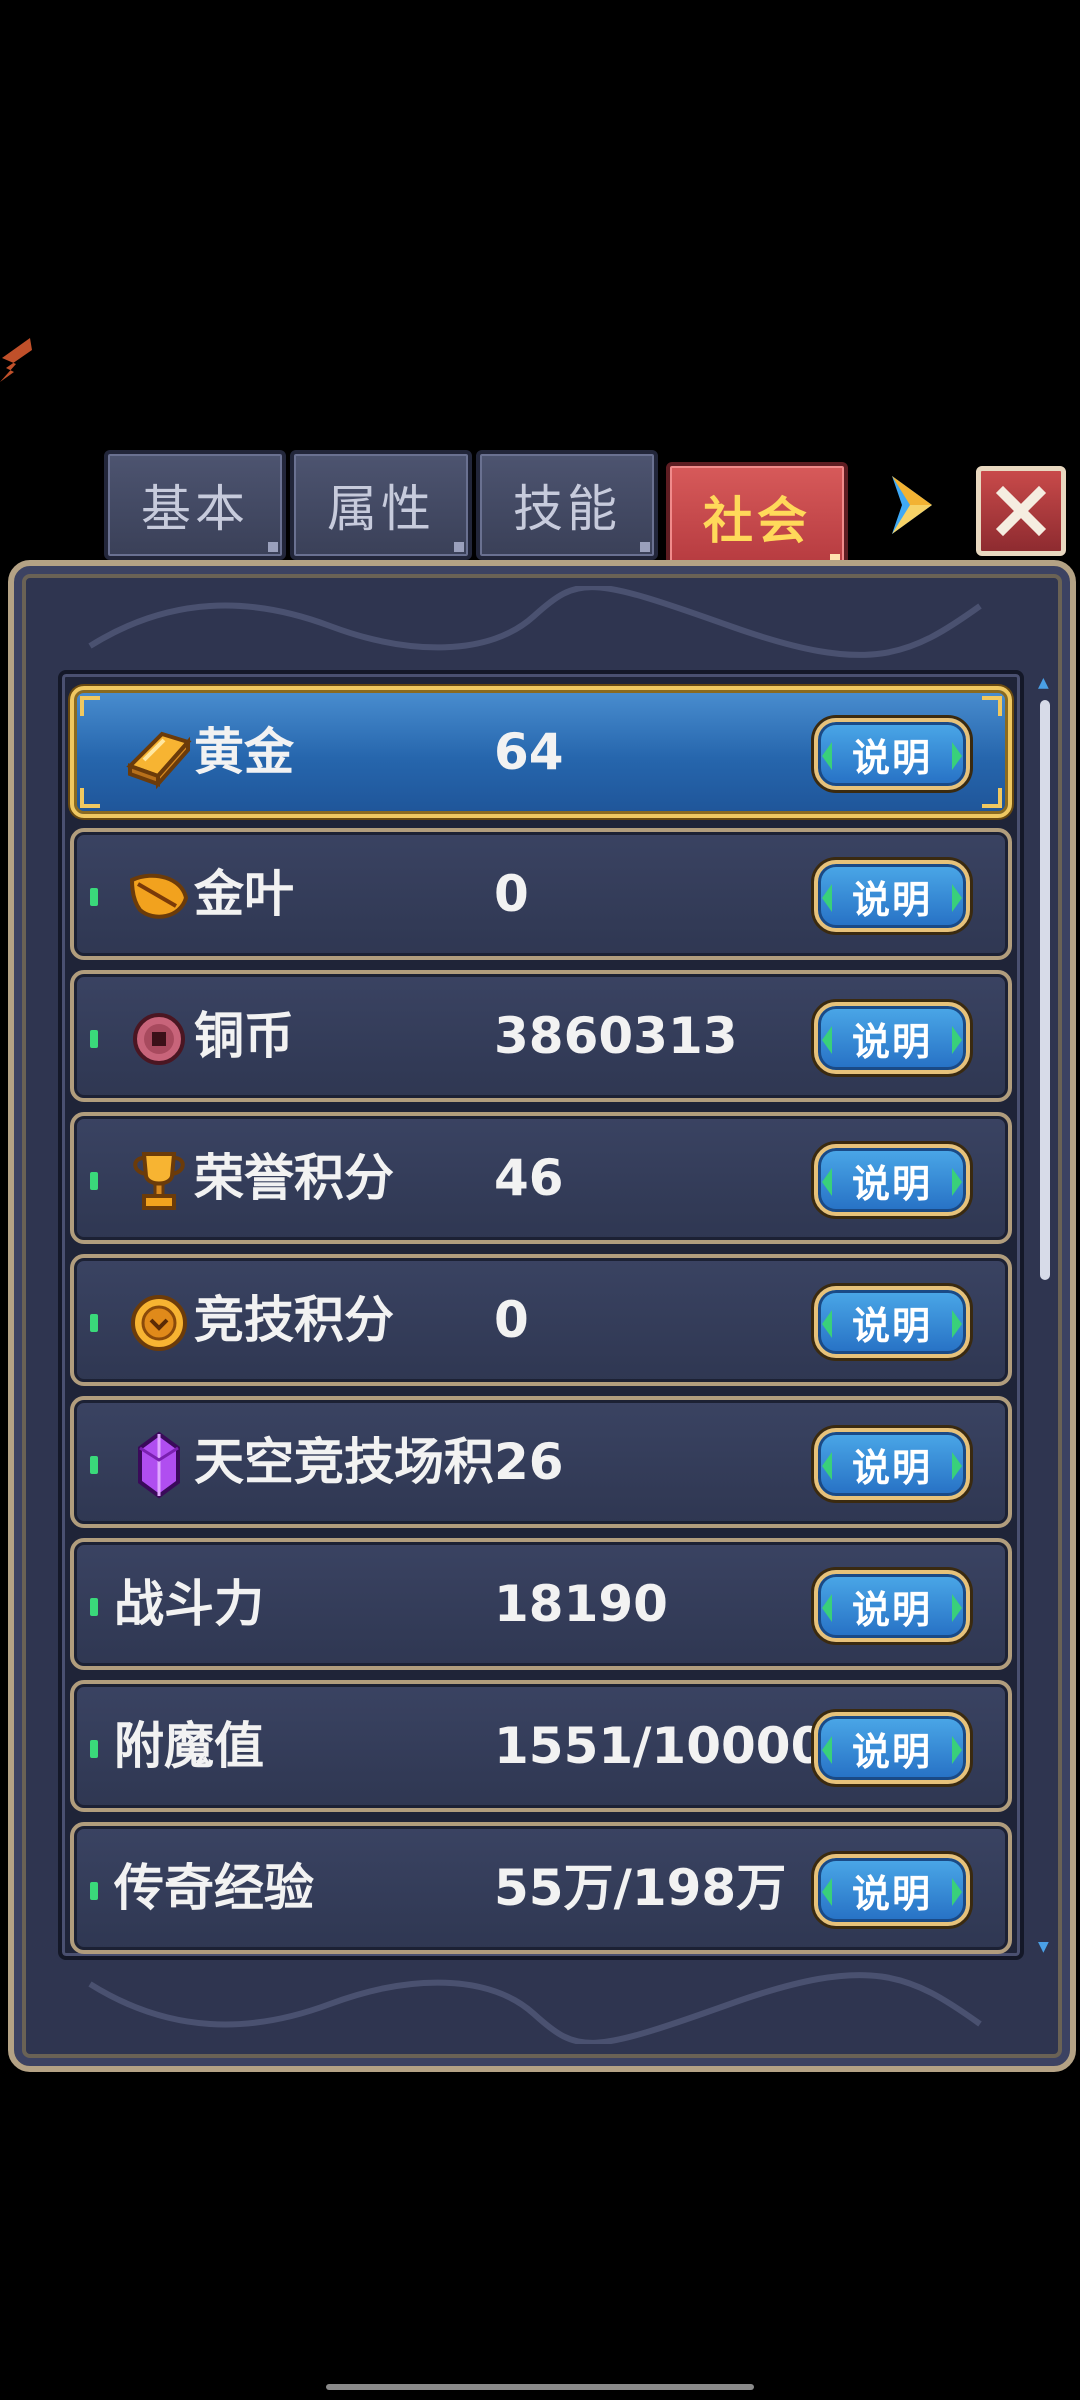  Describe the element at coordinates (757, 521) in the screenshot. I see `tab-label: 社会` at that location.